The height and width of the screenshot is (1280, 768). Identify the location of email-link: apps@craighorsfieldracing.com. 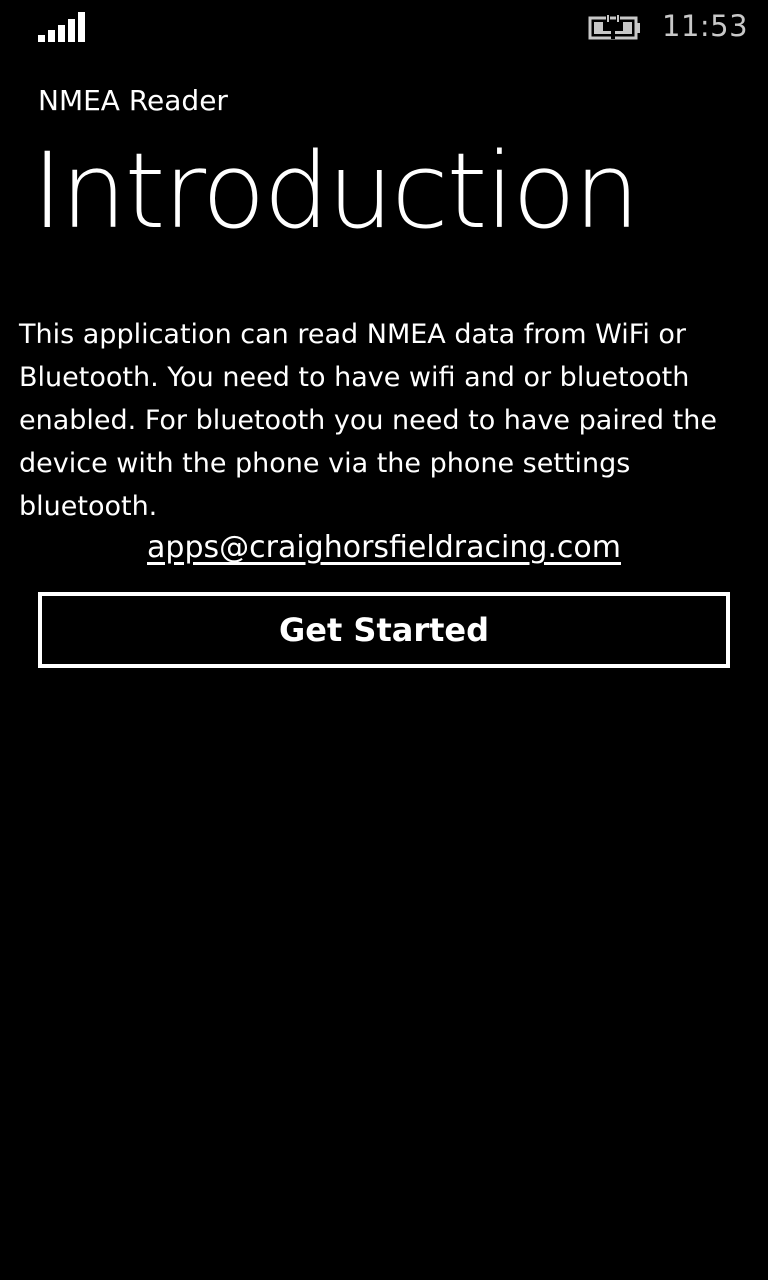
(384, 547).